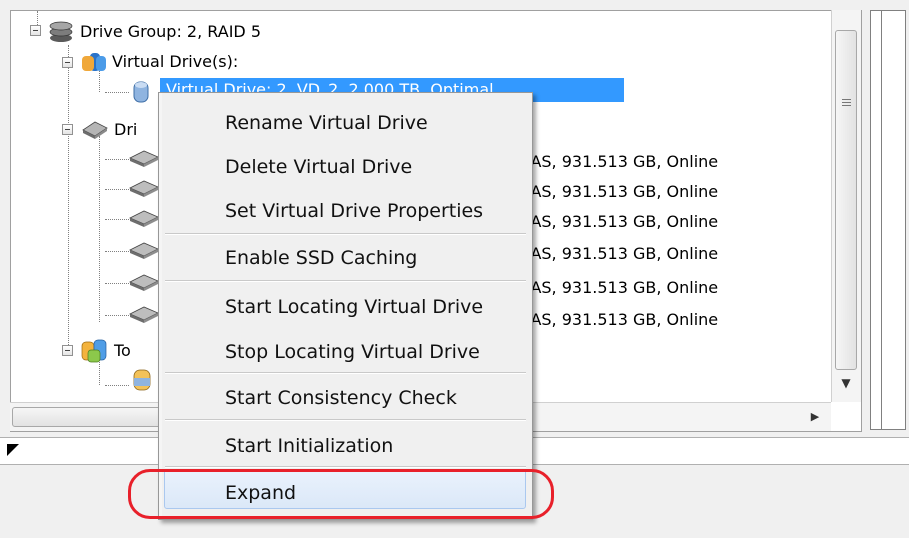  What do you see at coordinates (341, 494) in the screenshot?
I see `highlight-annotation` at bounding box center [341, 494].